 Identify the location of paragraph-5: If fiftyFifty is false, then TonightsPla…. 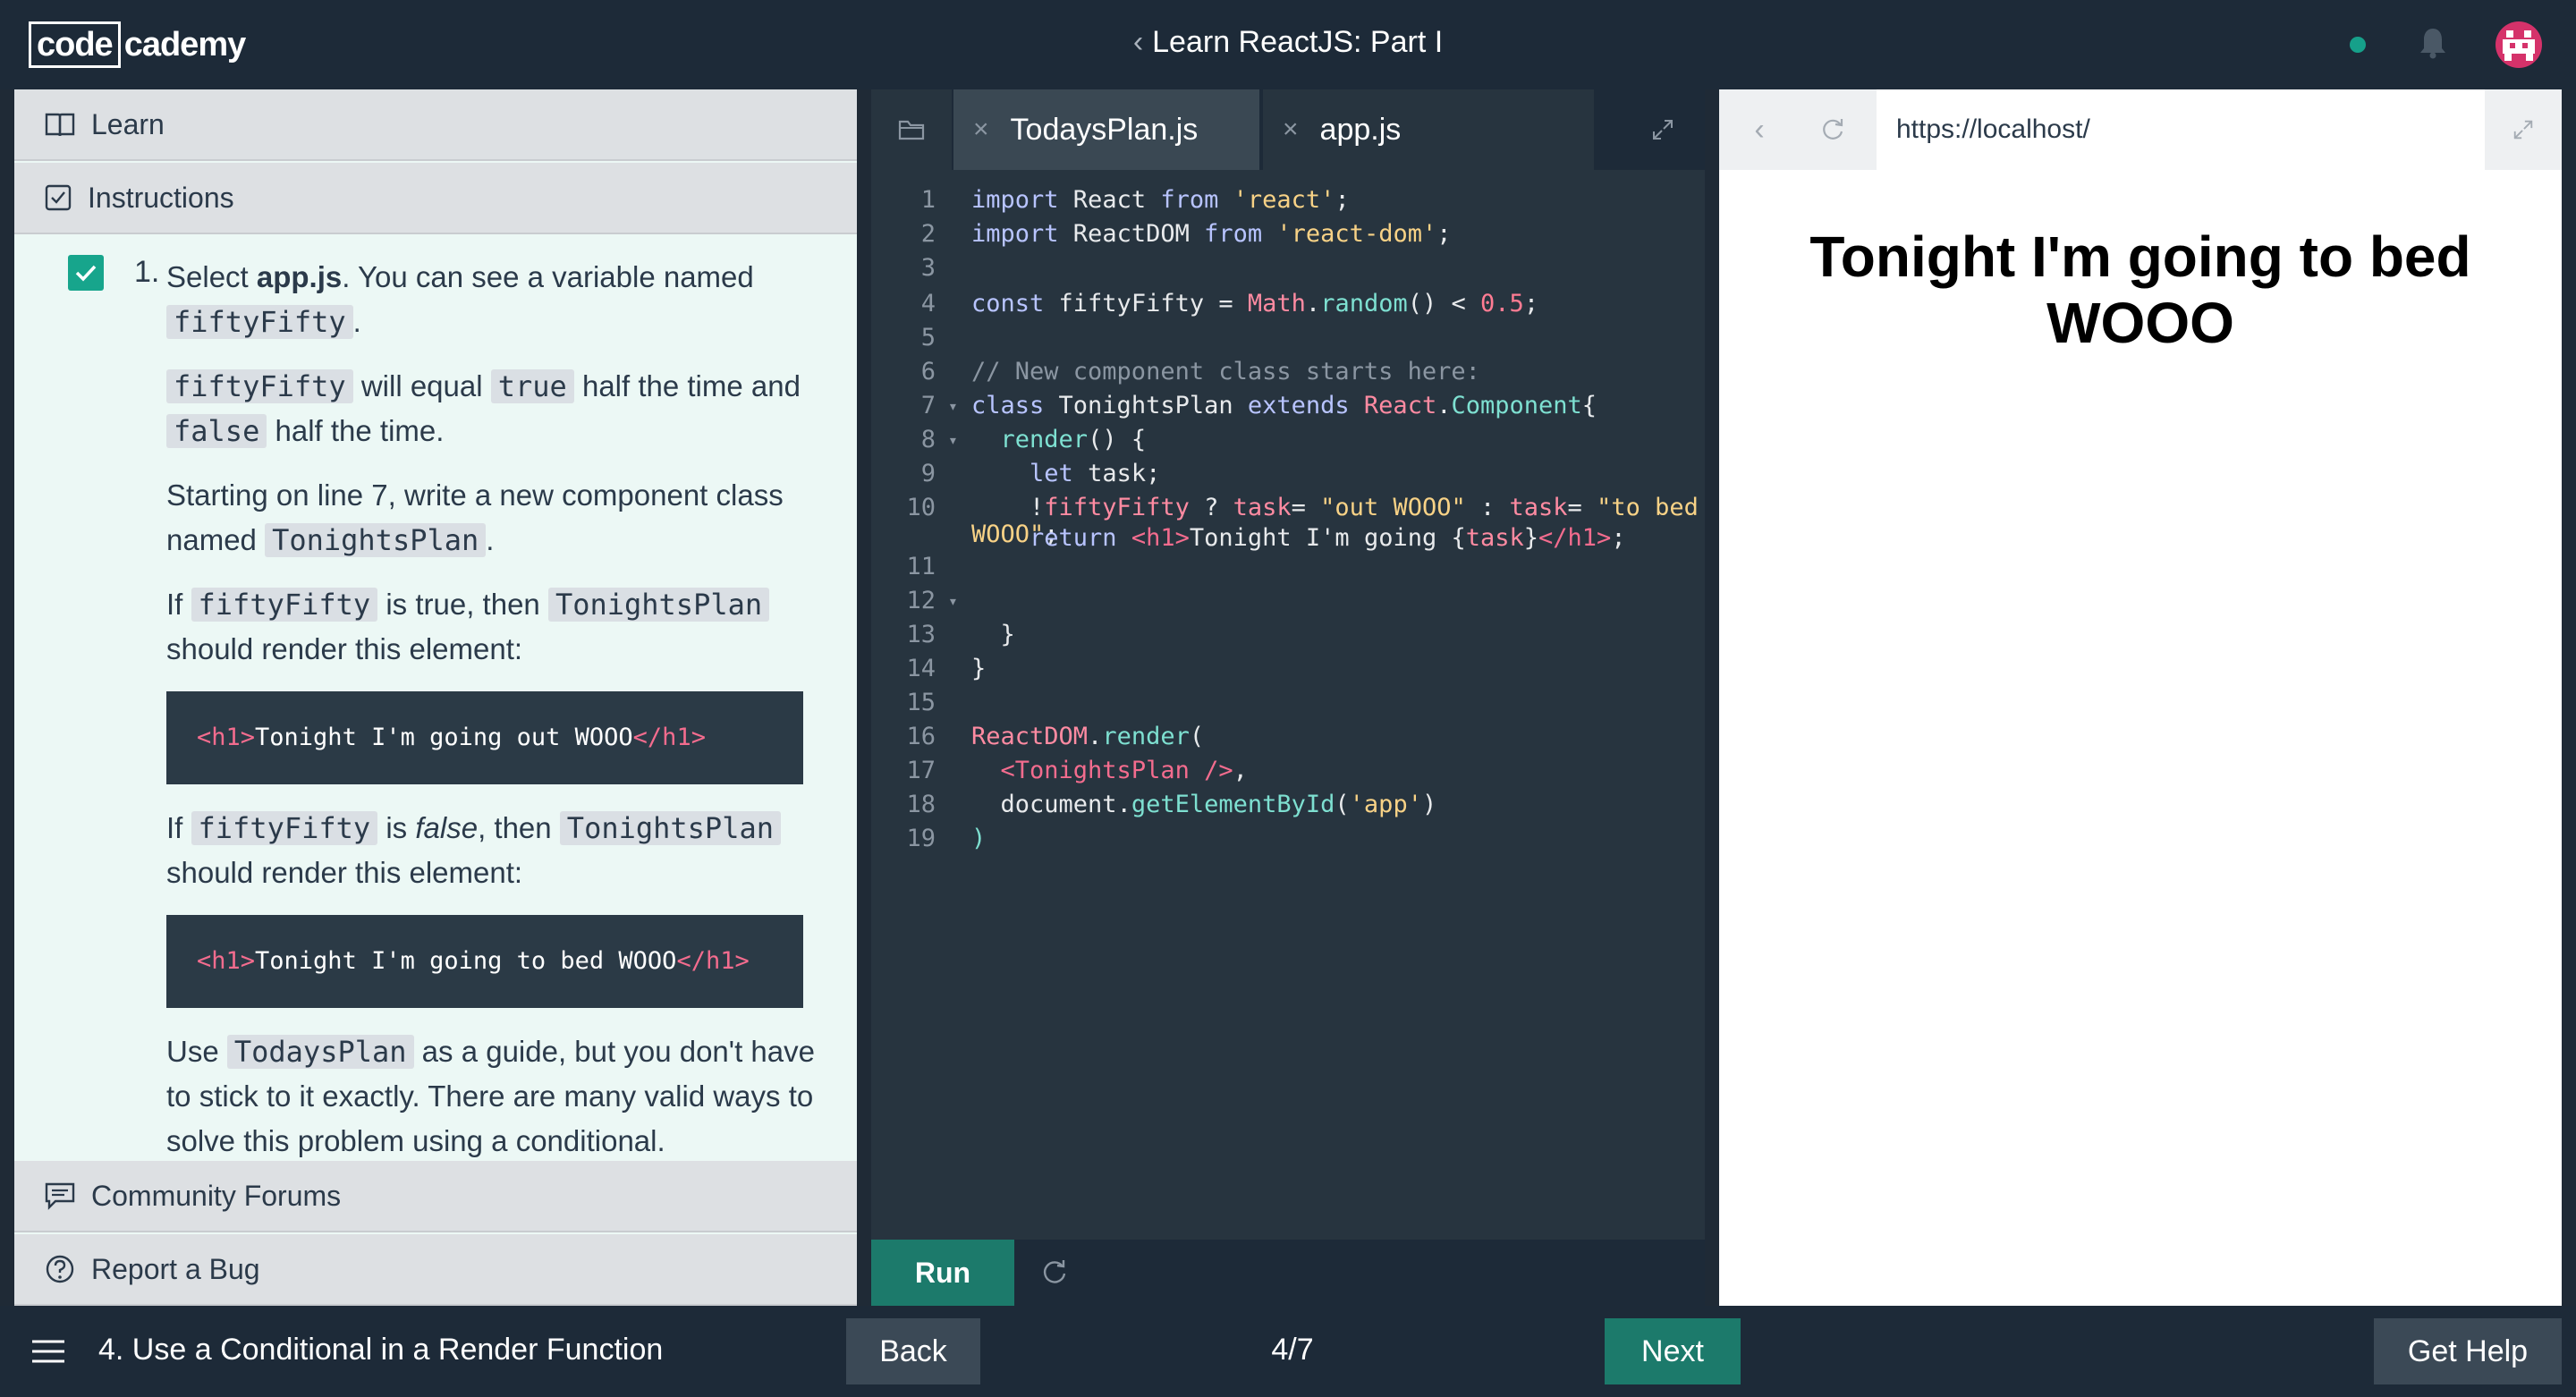
(492, 850).